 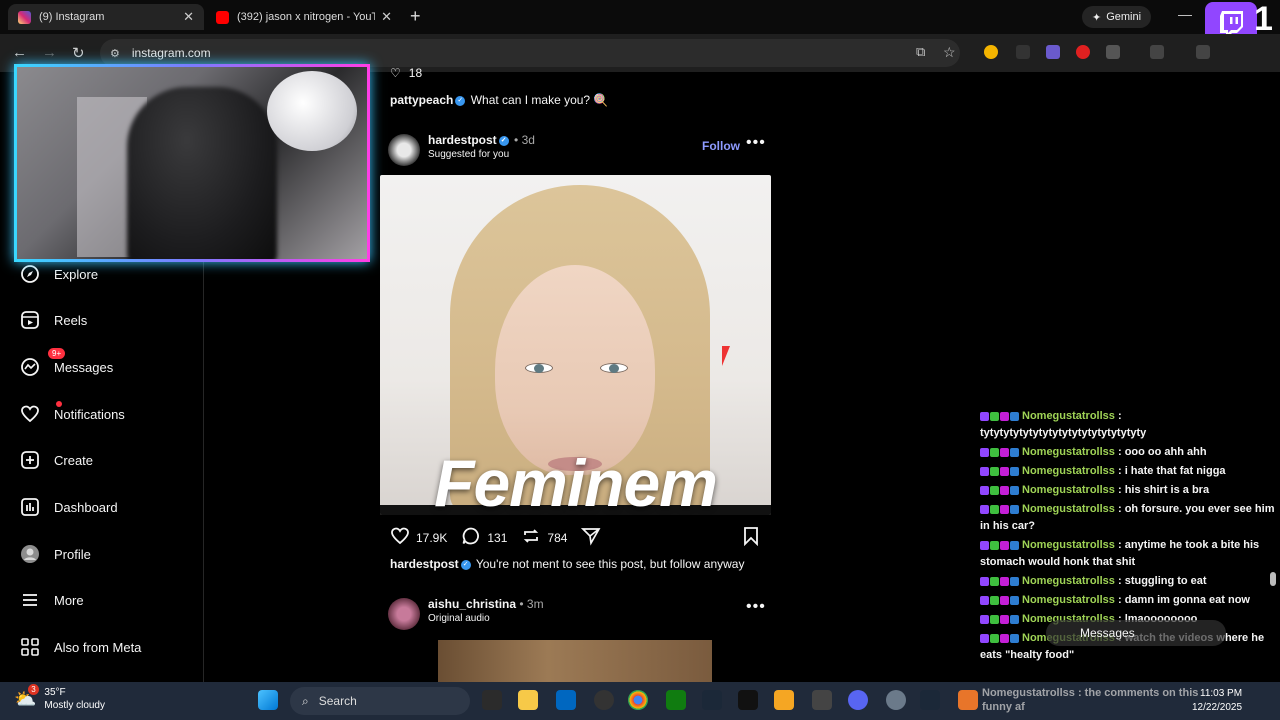 I want to click on comment-icon, so click(x=471, y=537).